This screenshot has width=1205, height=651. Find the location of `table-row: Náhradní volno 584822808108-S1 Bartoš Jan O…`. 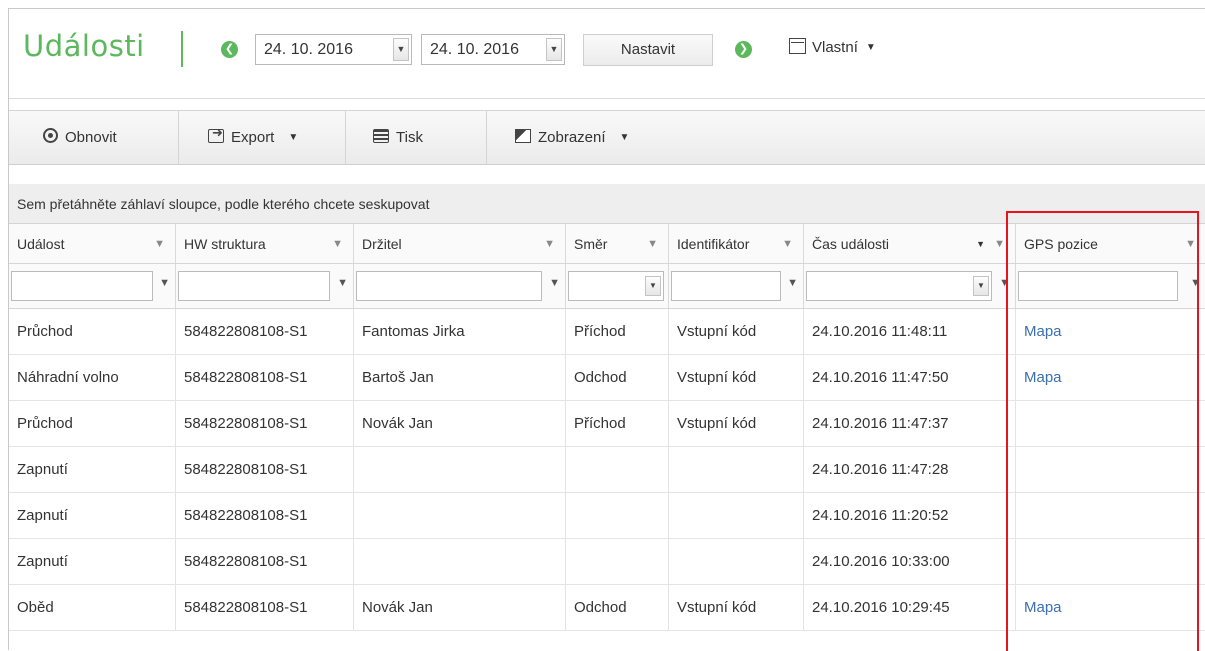

table-row: Náhradní volno 584822808108-S1 Bartoš Jan O… is located at coordinates (607, 378).